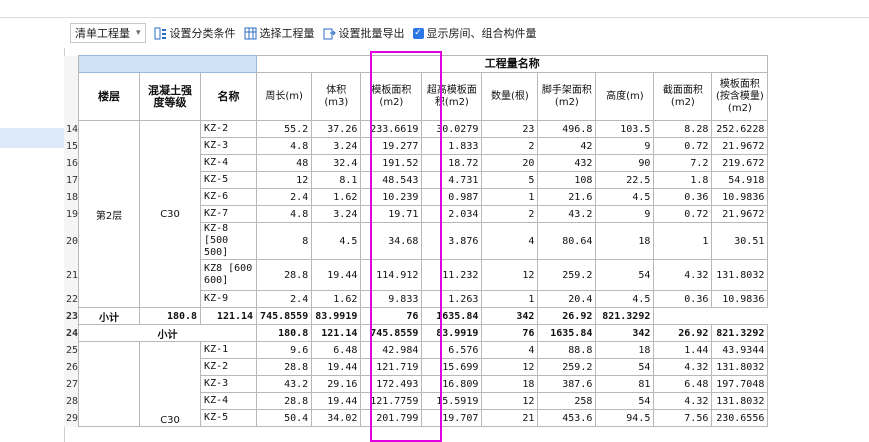 The image size is (869, 442). Describe the element at coordinates (625, 129) in the screenshot. I see `value-cell: 103.5` at that location.